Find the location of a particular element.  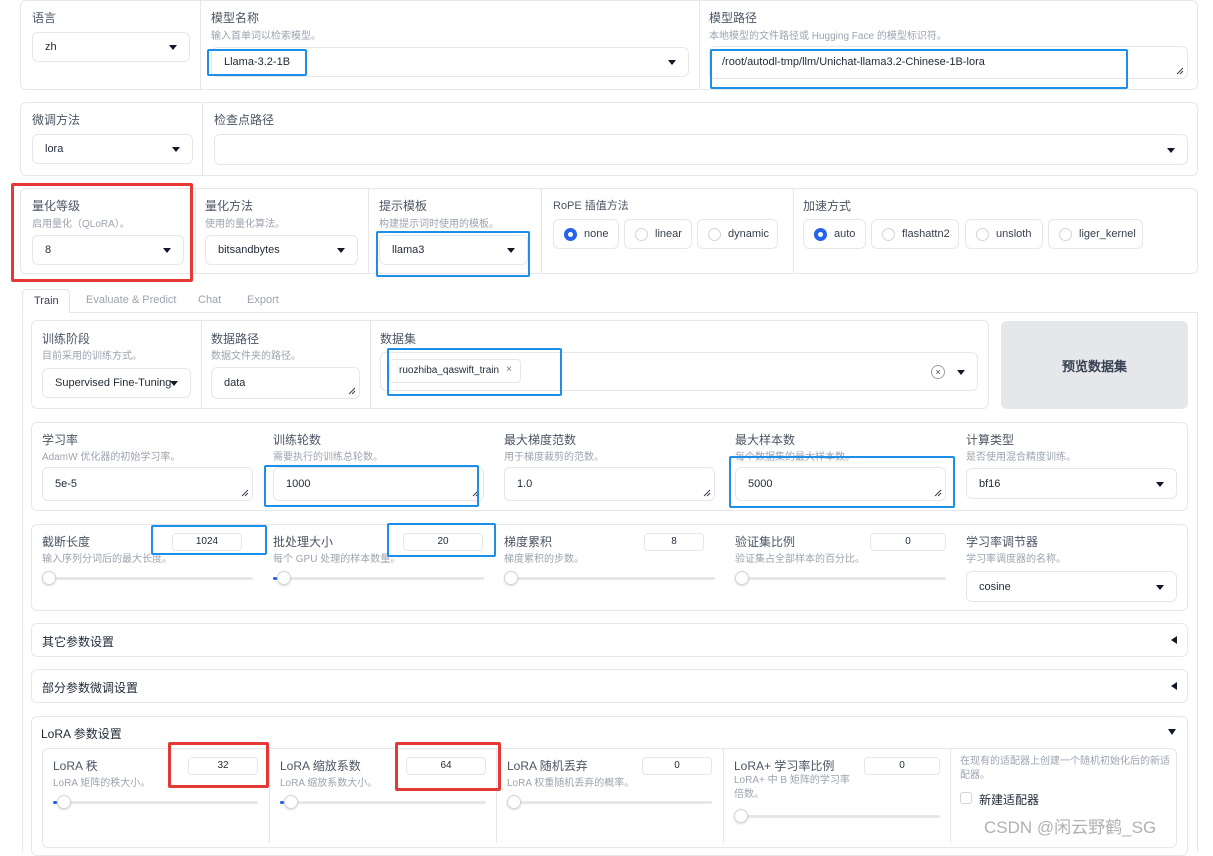

lora-alpha-slider-track is located at coordinates (383, 802).